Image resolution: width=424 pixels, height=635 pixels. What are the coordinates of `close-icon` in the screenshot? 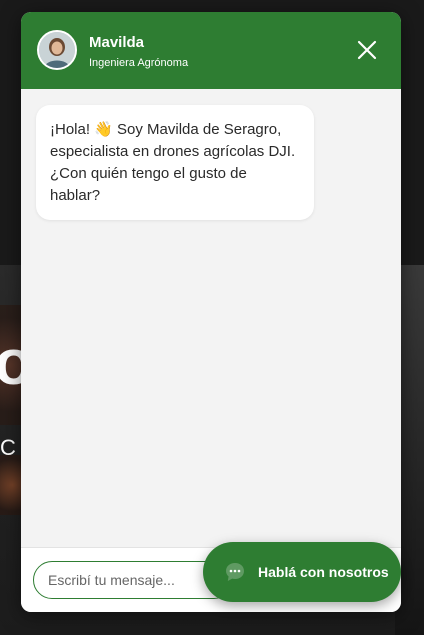 It's located at (367, 50).